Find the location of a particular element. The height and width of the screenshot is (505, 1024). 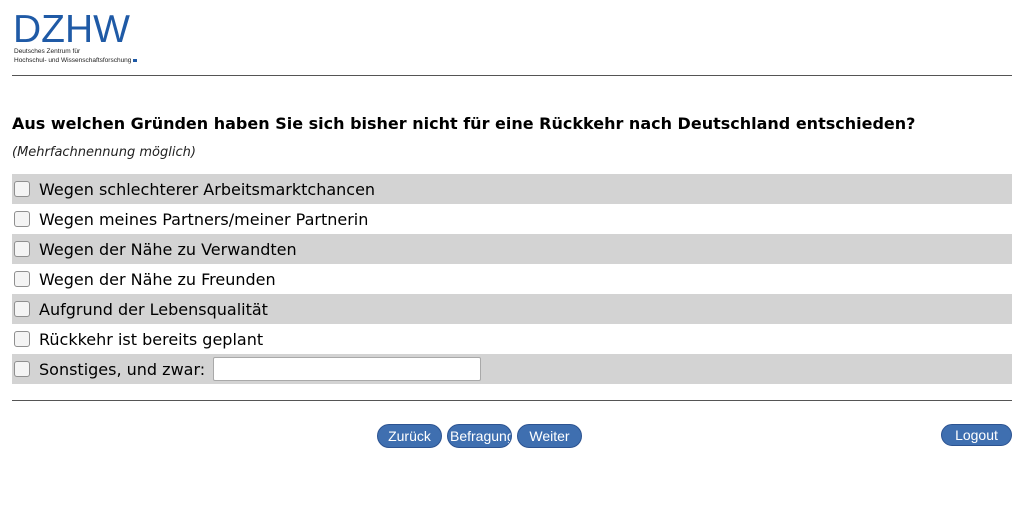

logout-button: Logout is located at coordinates (976, 435).